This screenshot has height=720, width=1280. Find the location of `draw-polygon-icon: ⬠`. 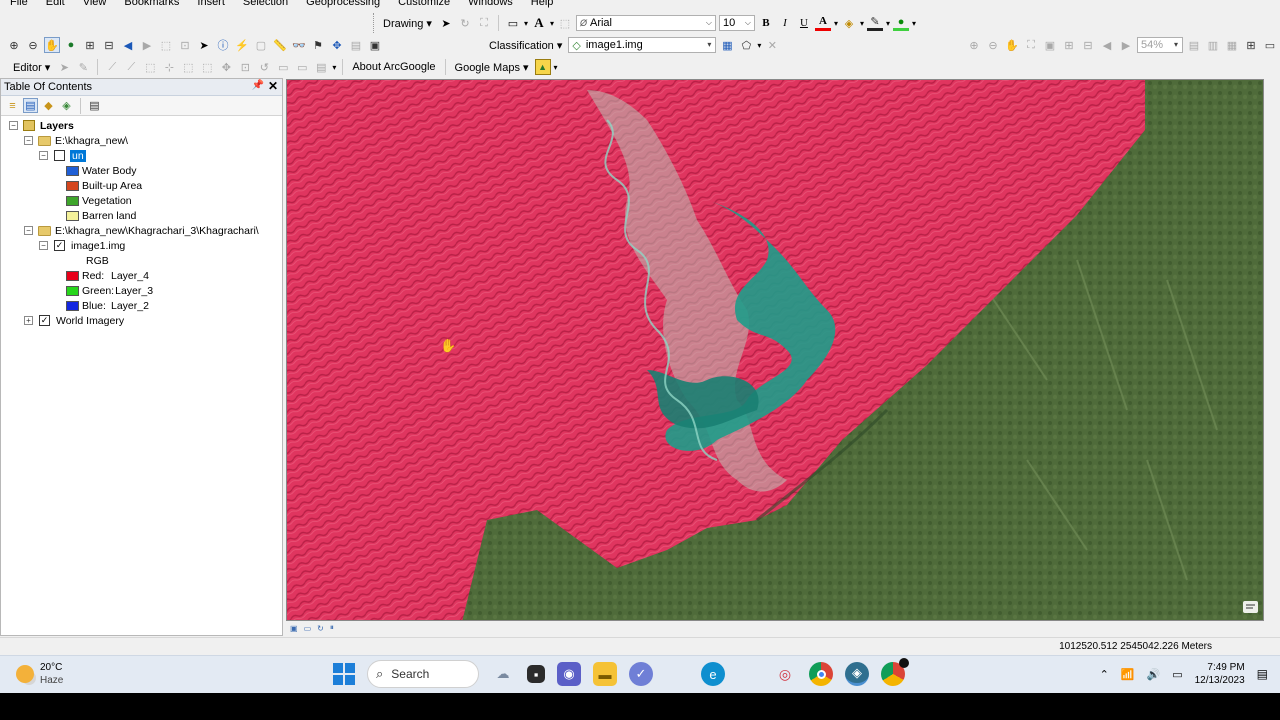

draw-polygon-icon: ⬠ is located at coordinates (746, 45).